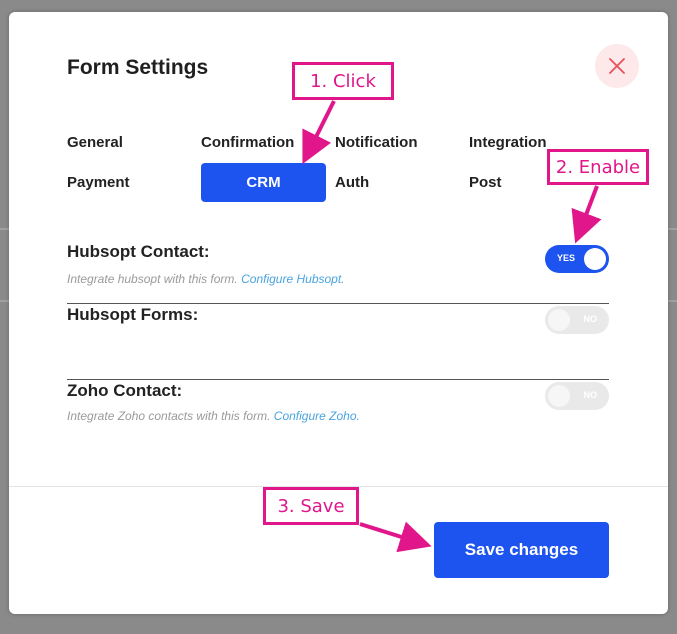  Describe the element at coordinates (577, 320) in the screenshot. I see `hubspot-forms-toggle: NO` at that location.